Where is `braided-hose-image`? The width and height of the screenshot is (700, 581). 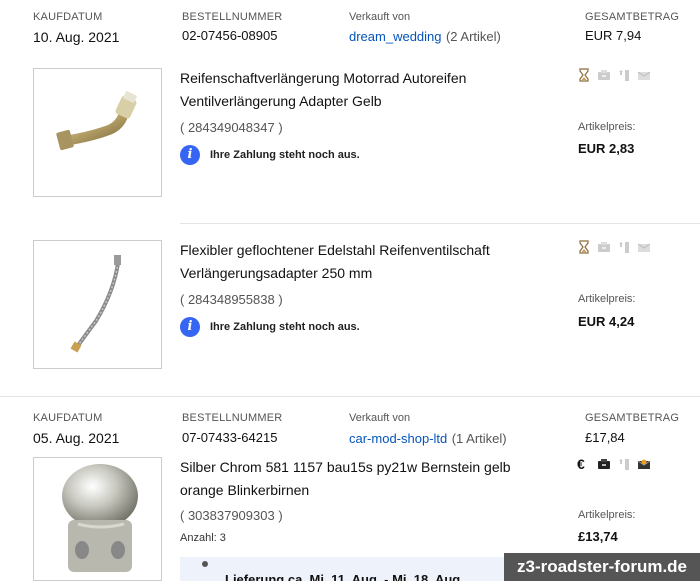
braided-hose-image is located at coordinates (95, 304).